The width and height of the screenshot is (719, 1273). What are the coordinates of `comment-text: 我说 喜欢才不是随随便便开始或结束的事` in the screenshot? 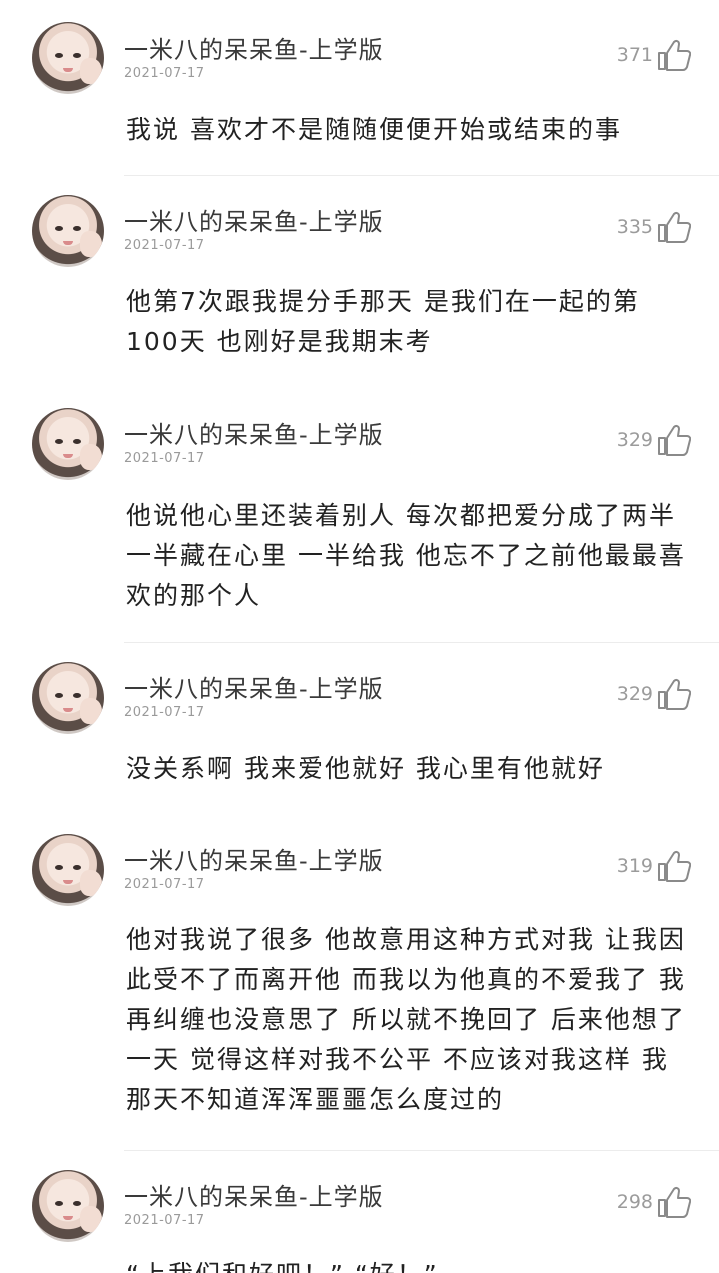 It's located at (374, 129).